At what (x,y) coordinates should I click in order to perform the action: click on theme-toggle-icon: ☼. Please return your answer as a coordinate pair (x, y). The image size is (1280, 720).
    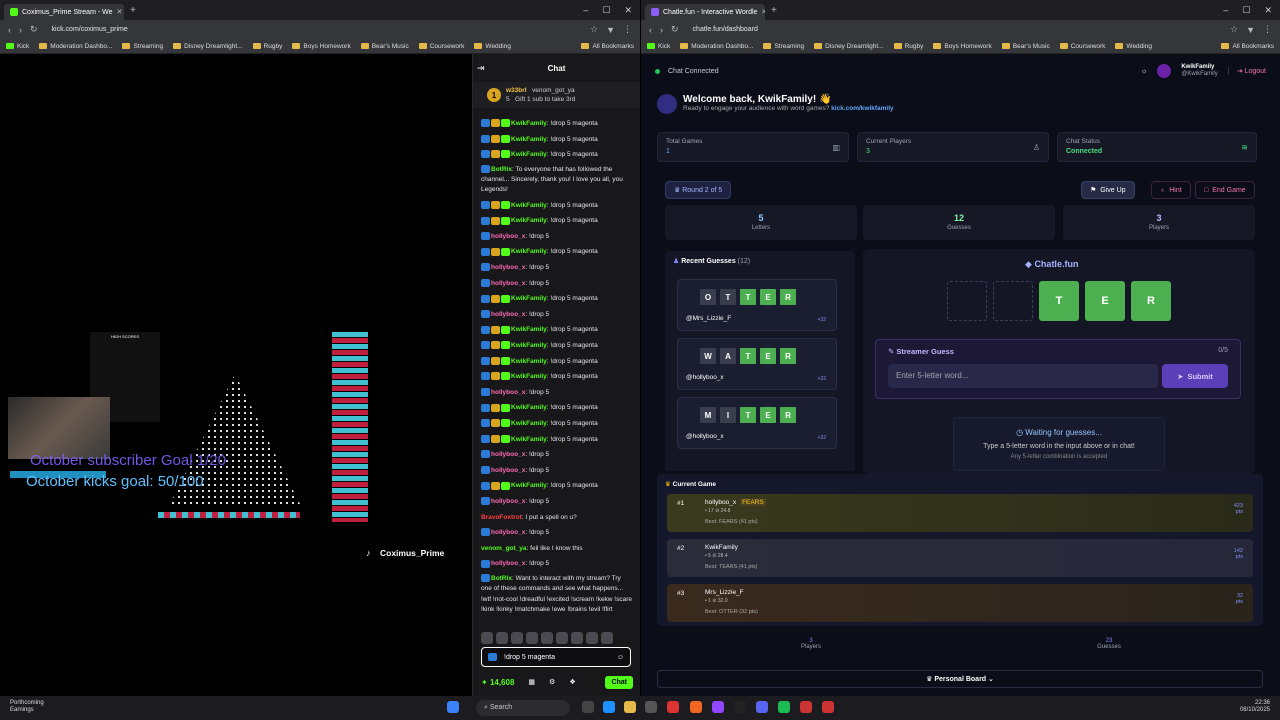
    Looking at the image, I should click on (1144, 71).